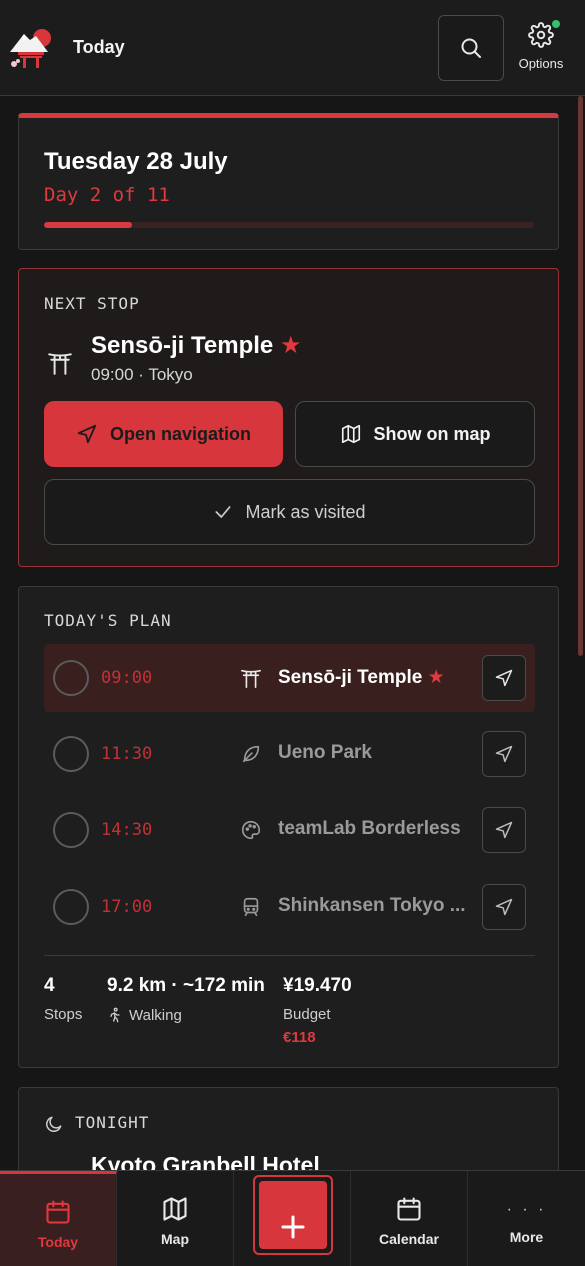 This screenshot has height=1266, width=585. I want to click on gear-icon, so click(541, 35).